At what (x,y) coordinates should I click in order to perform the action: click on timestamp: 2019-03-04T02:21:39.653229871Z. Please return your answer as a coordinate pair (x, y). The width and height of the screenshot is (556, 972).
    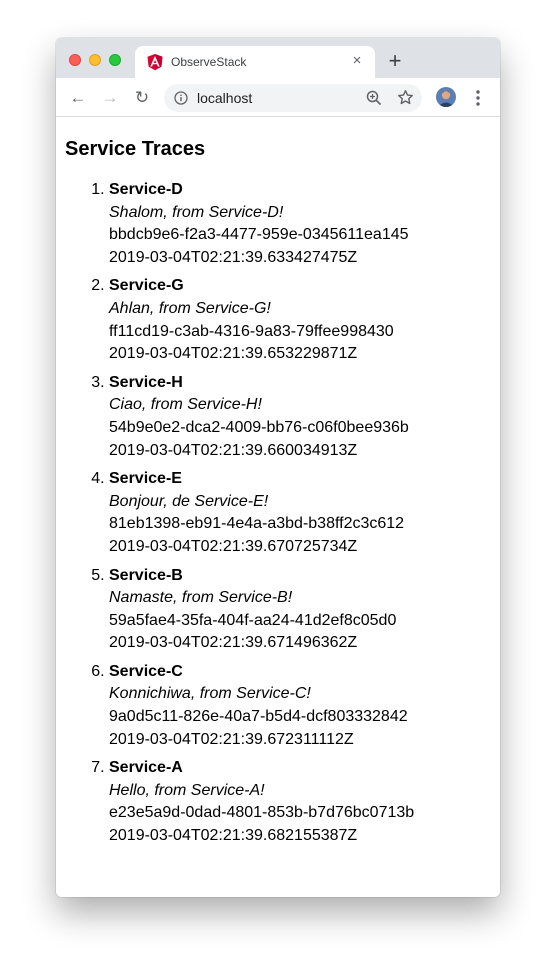
    Looking at the image, I should click on (233, 354).